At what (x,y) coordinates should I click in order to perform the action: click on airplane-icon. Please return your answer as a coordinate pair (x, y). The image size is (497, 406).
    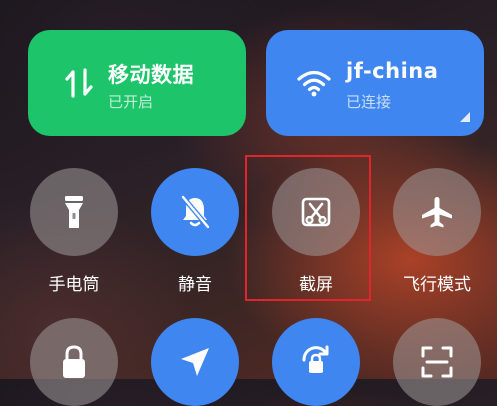
    Looking at the image, I should click on (437, 212).